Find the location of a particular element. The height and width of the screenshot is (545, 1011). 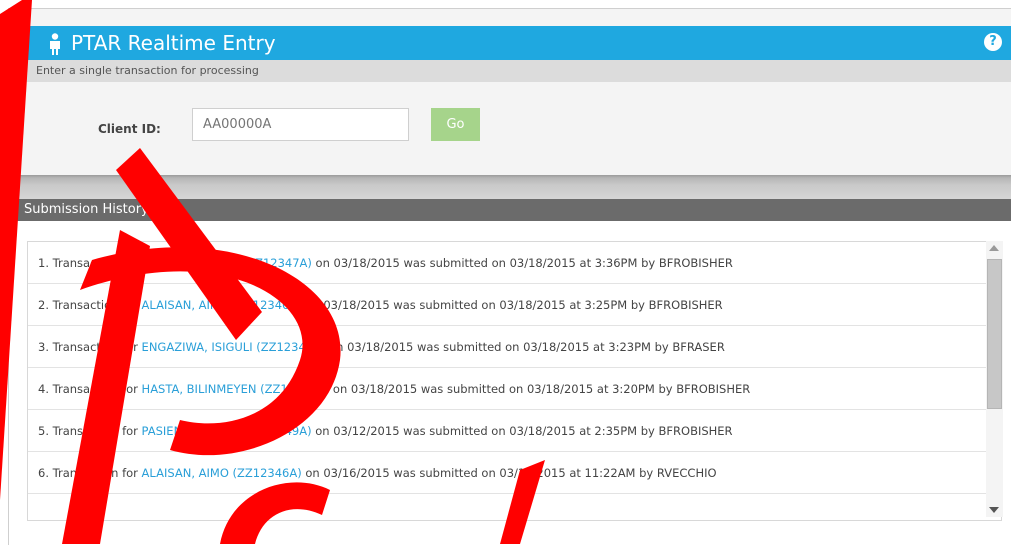

item-prefix: 2. Transaction for is located at coordinates (90, 305).